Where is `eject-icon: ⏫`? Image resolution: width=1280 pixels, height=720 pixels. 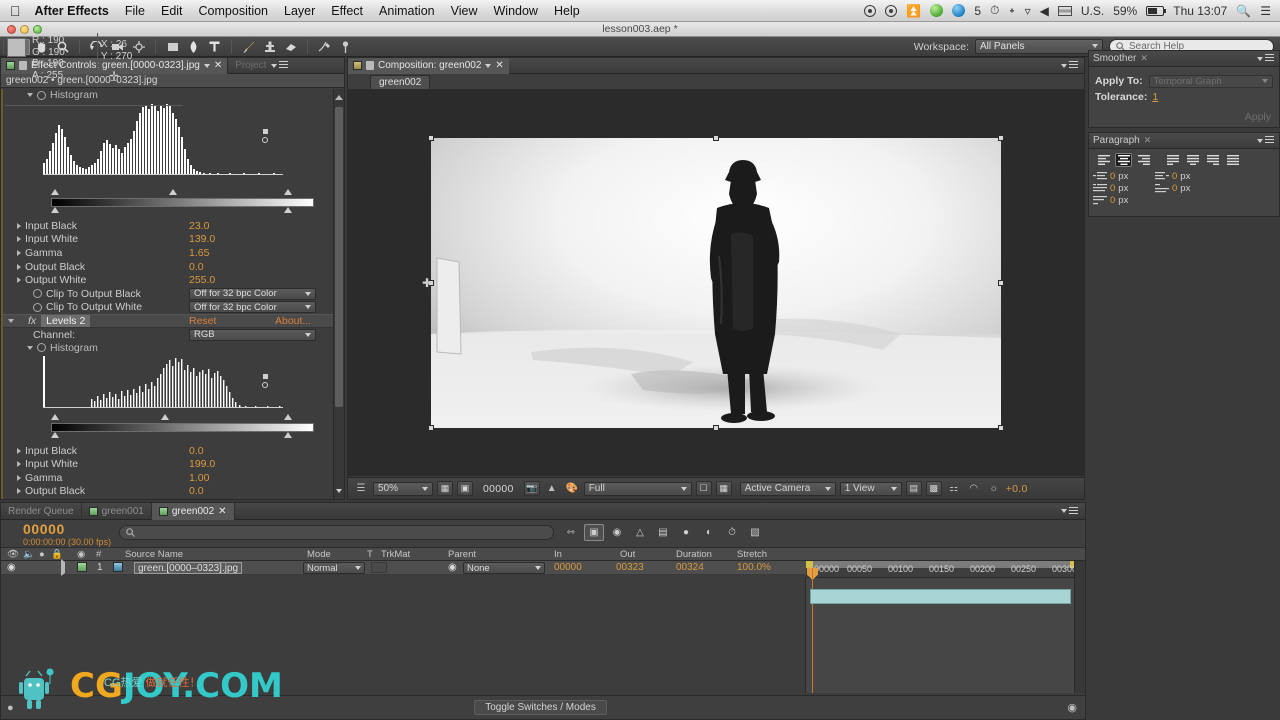 eject-icon: ⏫ is located at coordinates (913, 11).